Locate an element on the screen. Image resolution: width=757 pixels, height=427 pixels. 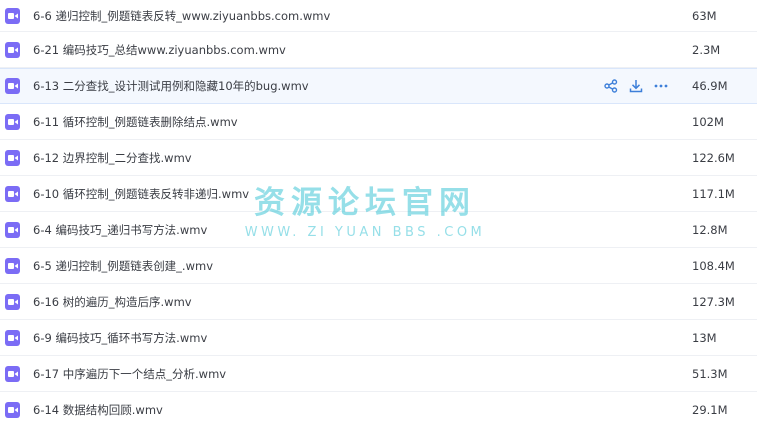
file-row: 6-14 数据结构回顾.wmv 29.1M is located at coordinates (378, 409).